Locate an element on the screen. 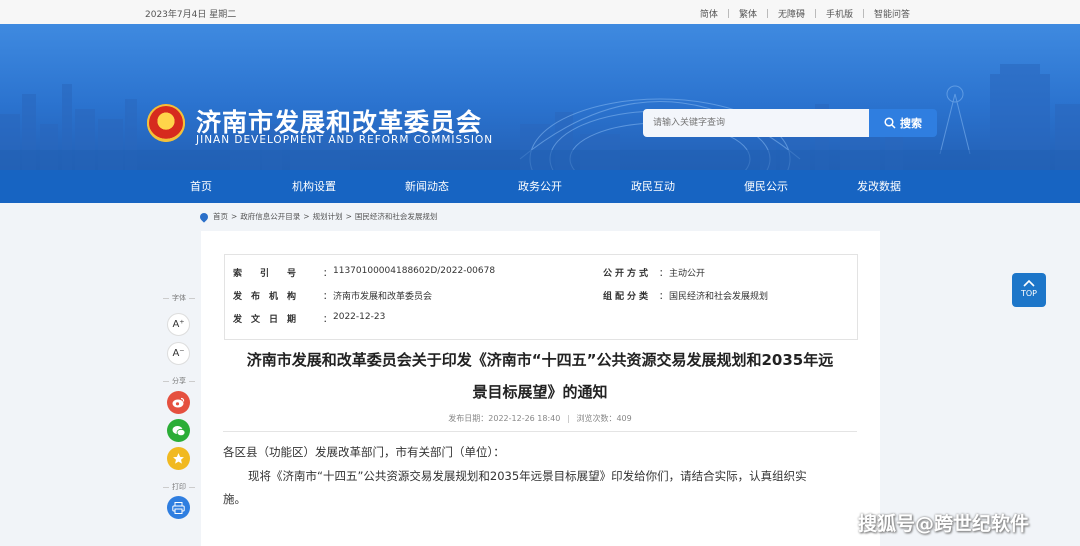  breadcrumb: 首页 > 政府信息公开目录 > 规划计划 > 国民经济和社会发展规划 is located at coordinates (318, 216).